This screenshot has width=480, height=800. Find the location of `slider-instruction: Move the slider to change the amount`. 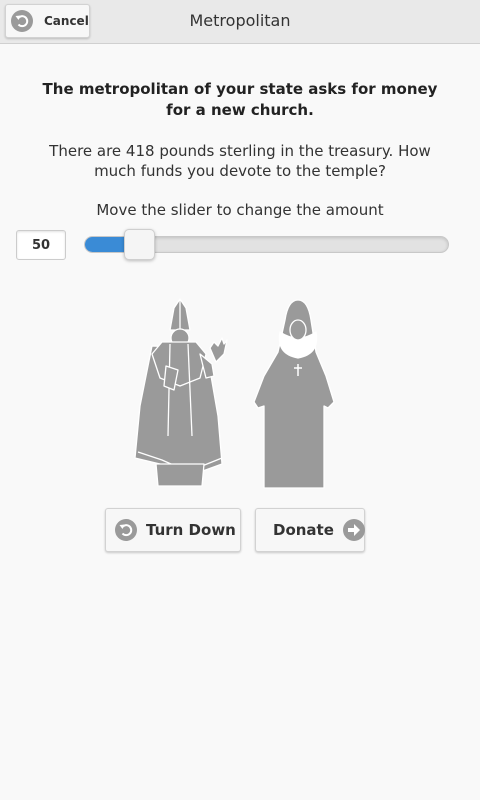

slider-instruction: Move the slider to change the amount is located at coordinates (240, 210).